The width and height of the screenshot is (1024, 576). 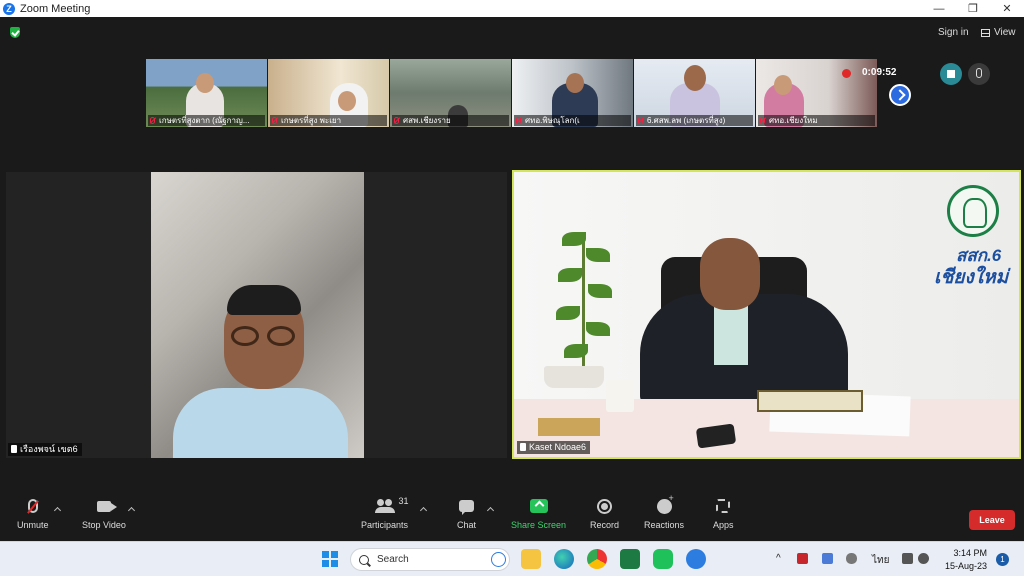 What do you see at coordinates (971, 277) in the screenshot?
I see `organization-logo-text: เชียงใหม่` at bounding box center [971, 277].